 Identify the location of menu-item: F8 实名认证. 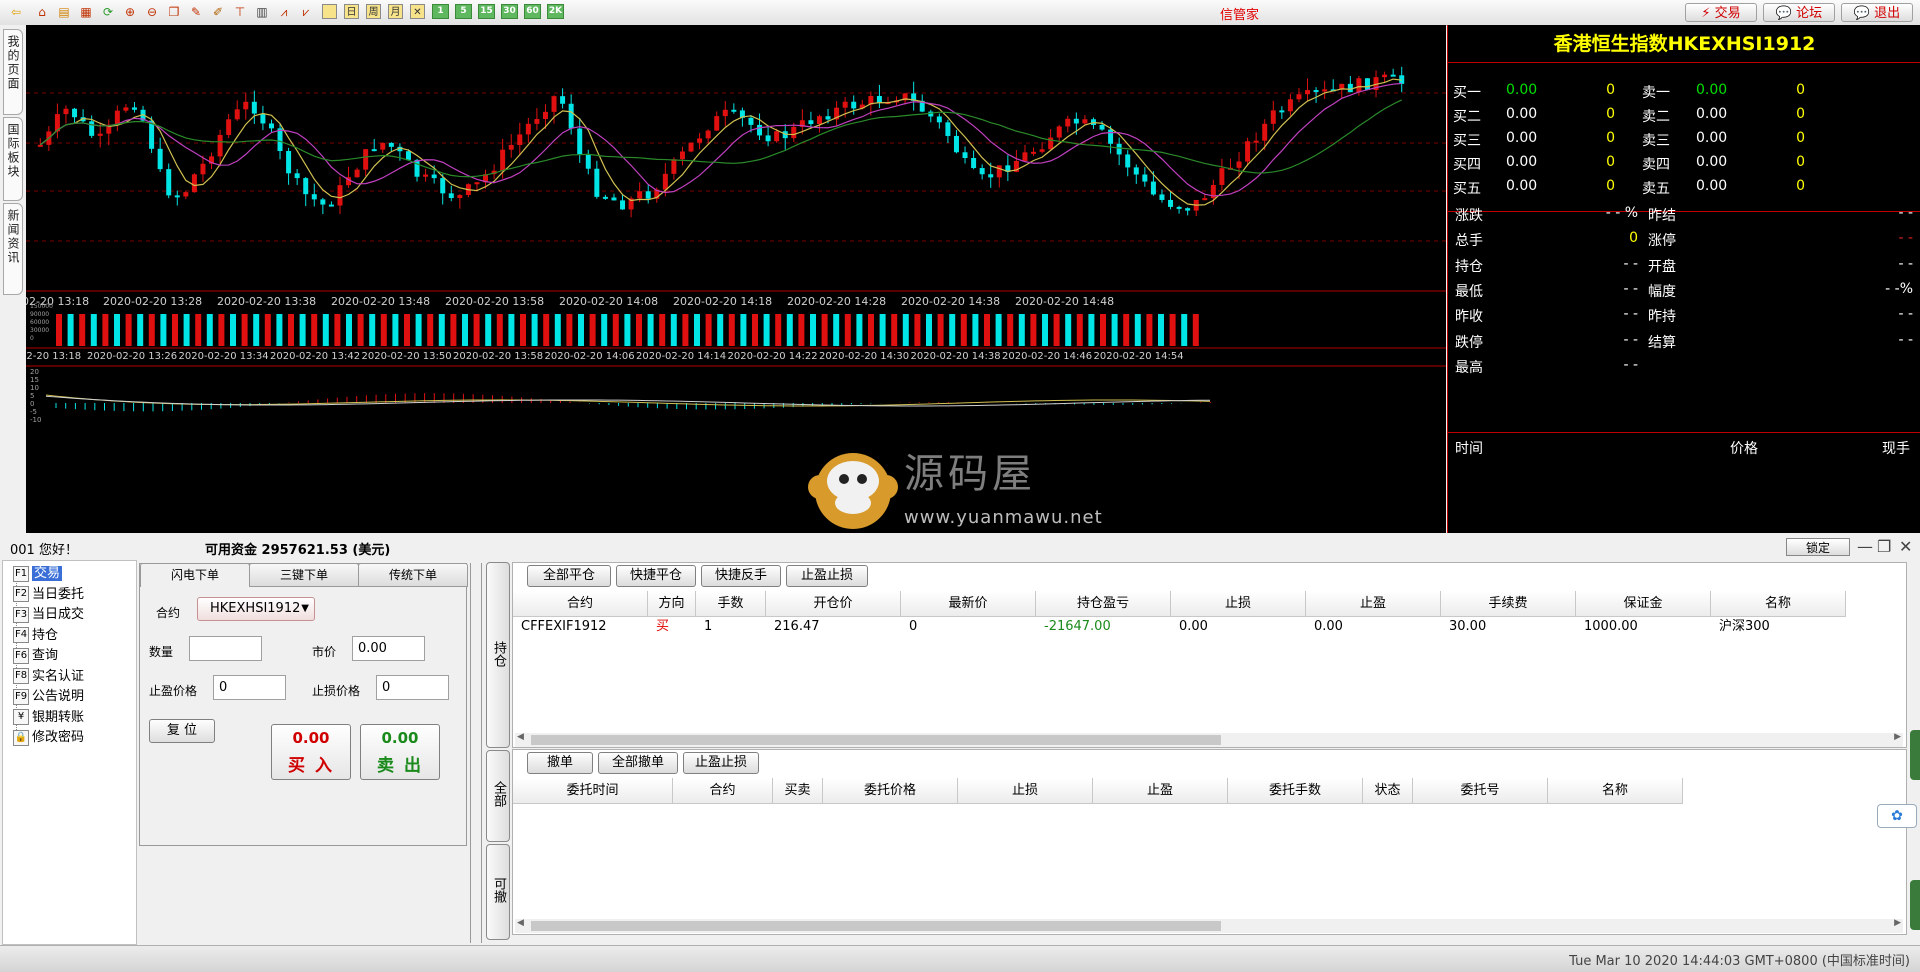
(48, 677).